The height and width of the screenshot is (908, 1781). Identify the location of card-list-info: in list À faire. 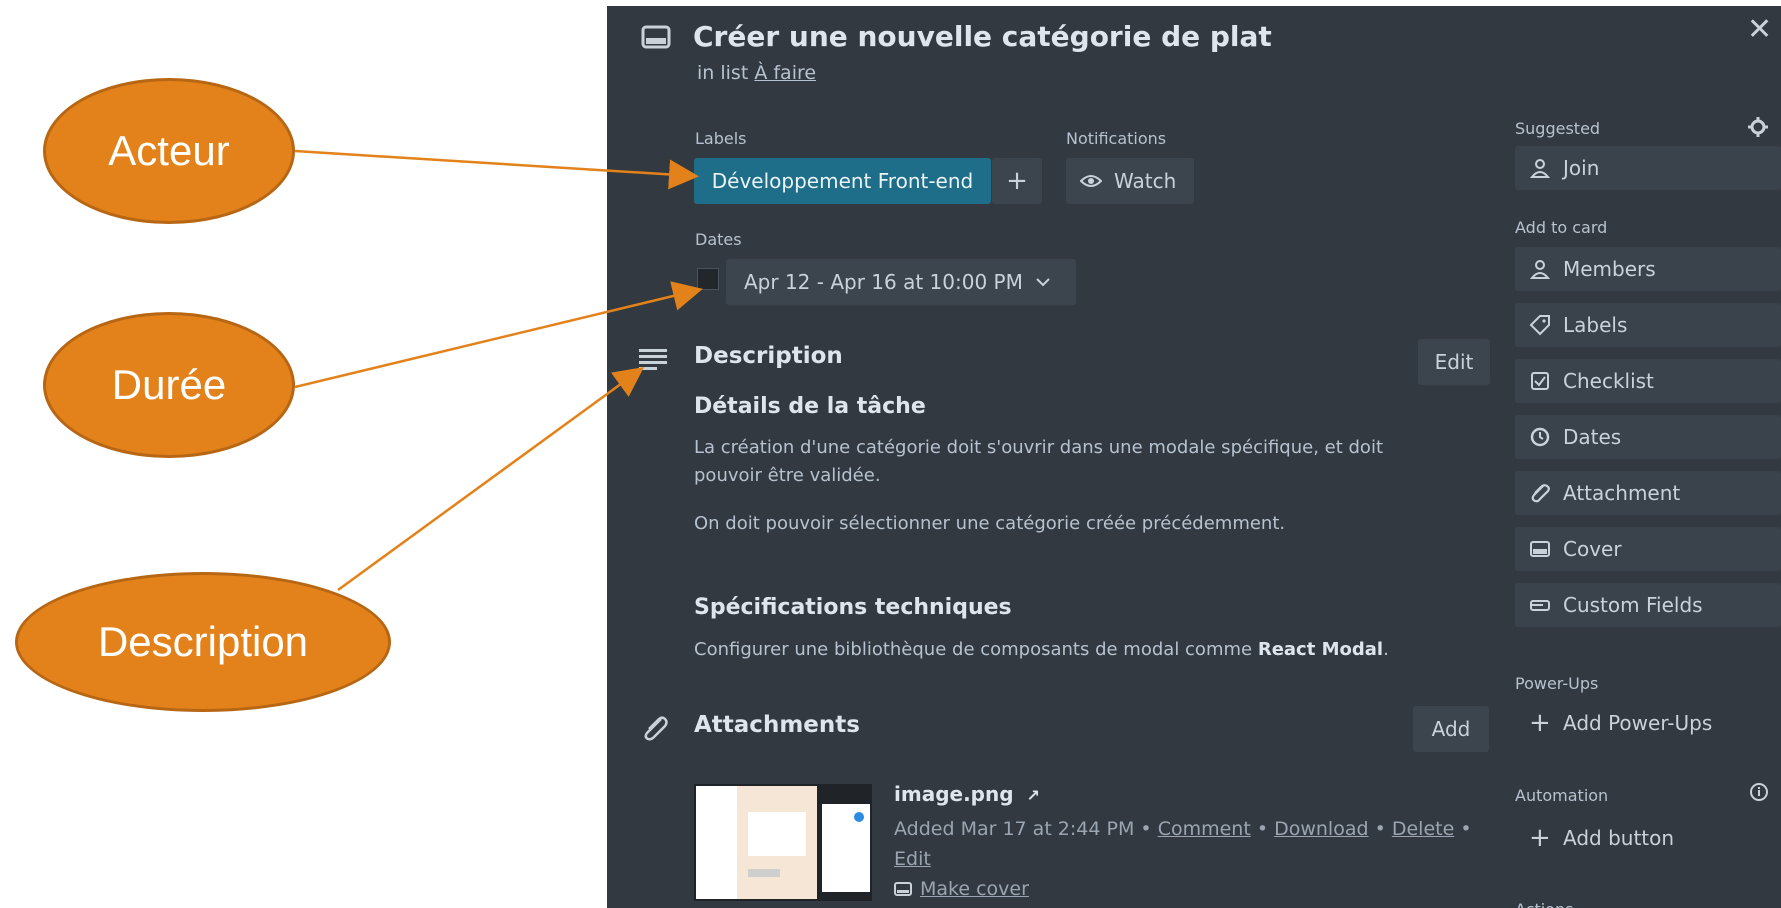
(757, 73).